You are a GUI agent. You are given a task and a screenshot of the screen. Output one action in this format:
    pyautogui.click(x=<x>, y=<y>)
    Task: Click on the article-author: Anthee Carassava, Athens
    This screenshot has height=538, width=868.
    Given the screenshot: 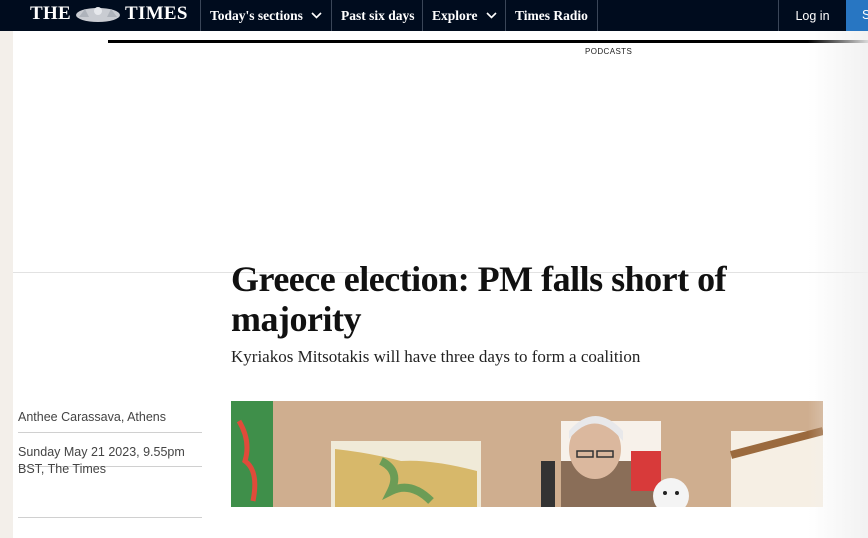 What is the action you would take?
    pyautogui.click(x=92, y=417)
    